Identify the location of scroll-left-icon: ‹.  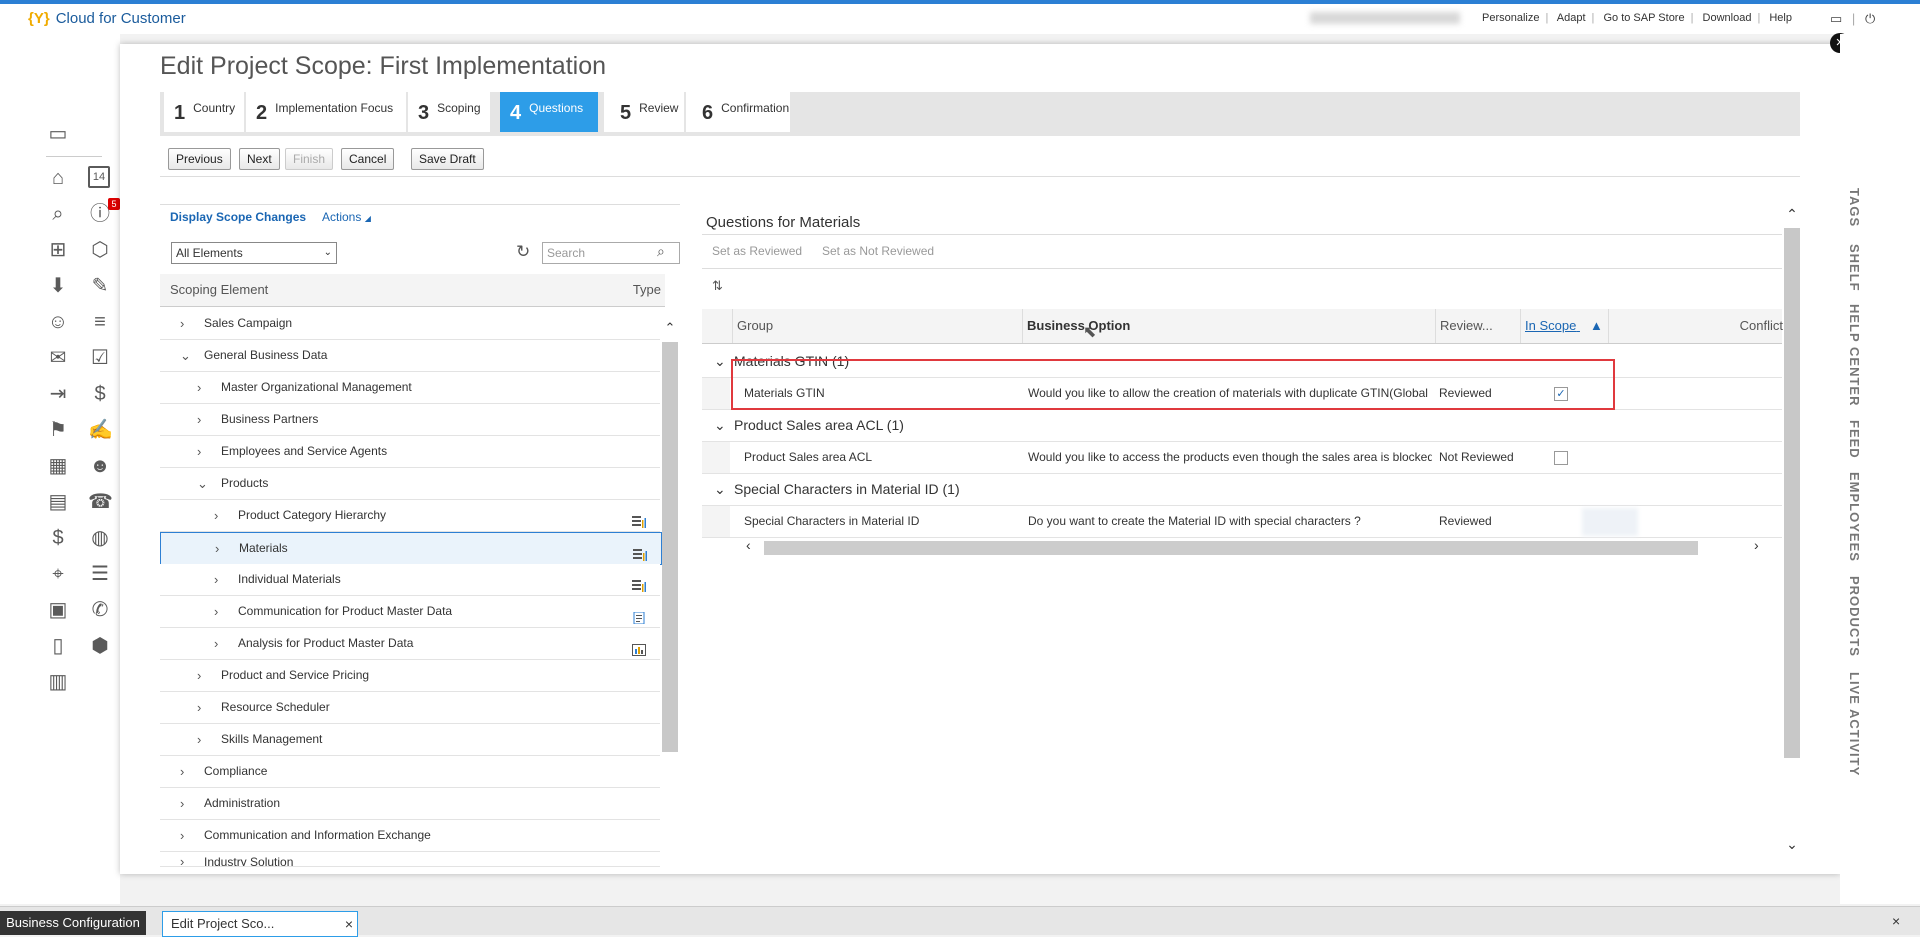
(748, 545).